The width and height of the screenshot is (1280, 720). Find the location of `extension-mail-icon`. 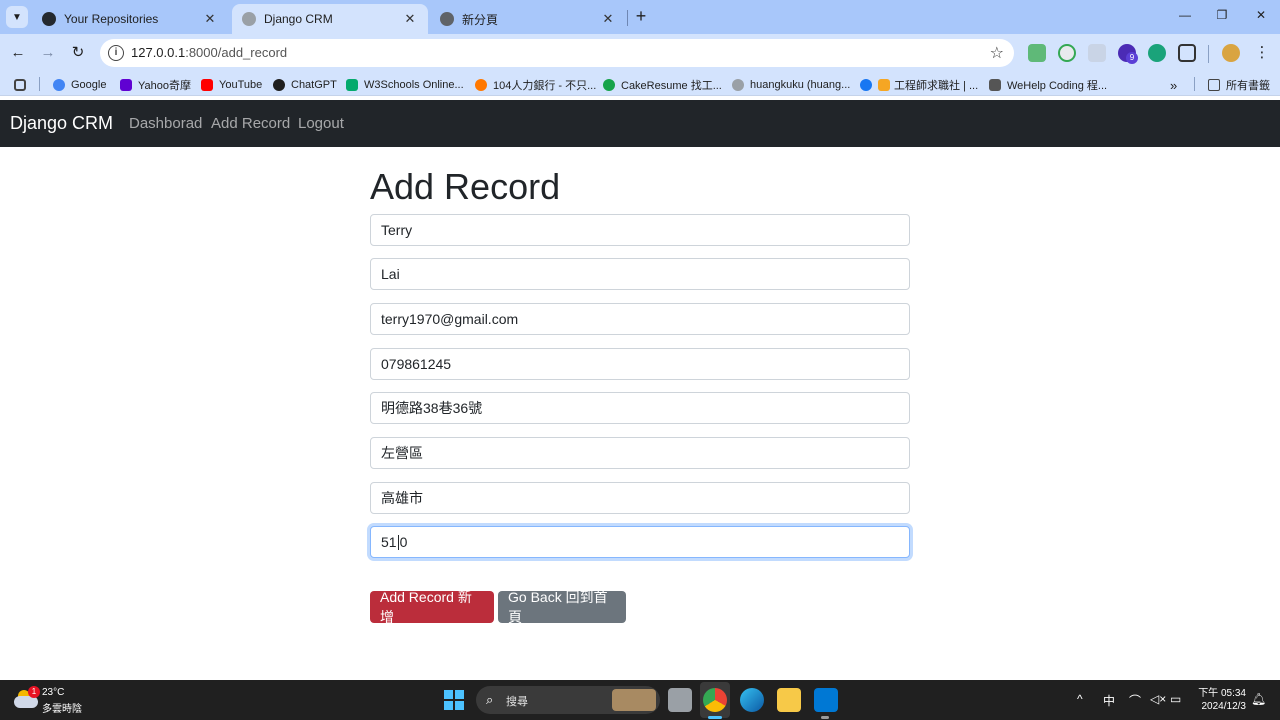

extension-mail-icon is located at coordinates (1037, 53).